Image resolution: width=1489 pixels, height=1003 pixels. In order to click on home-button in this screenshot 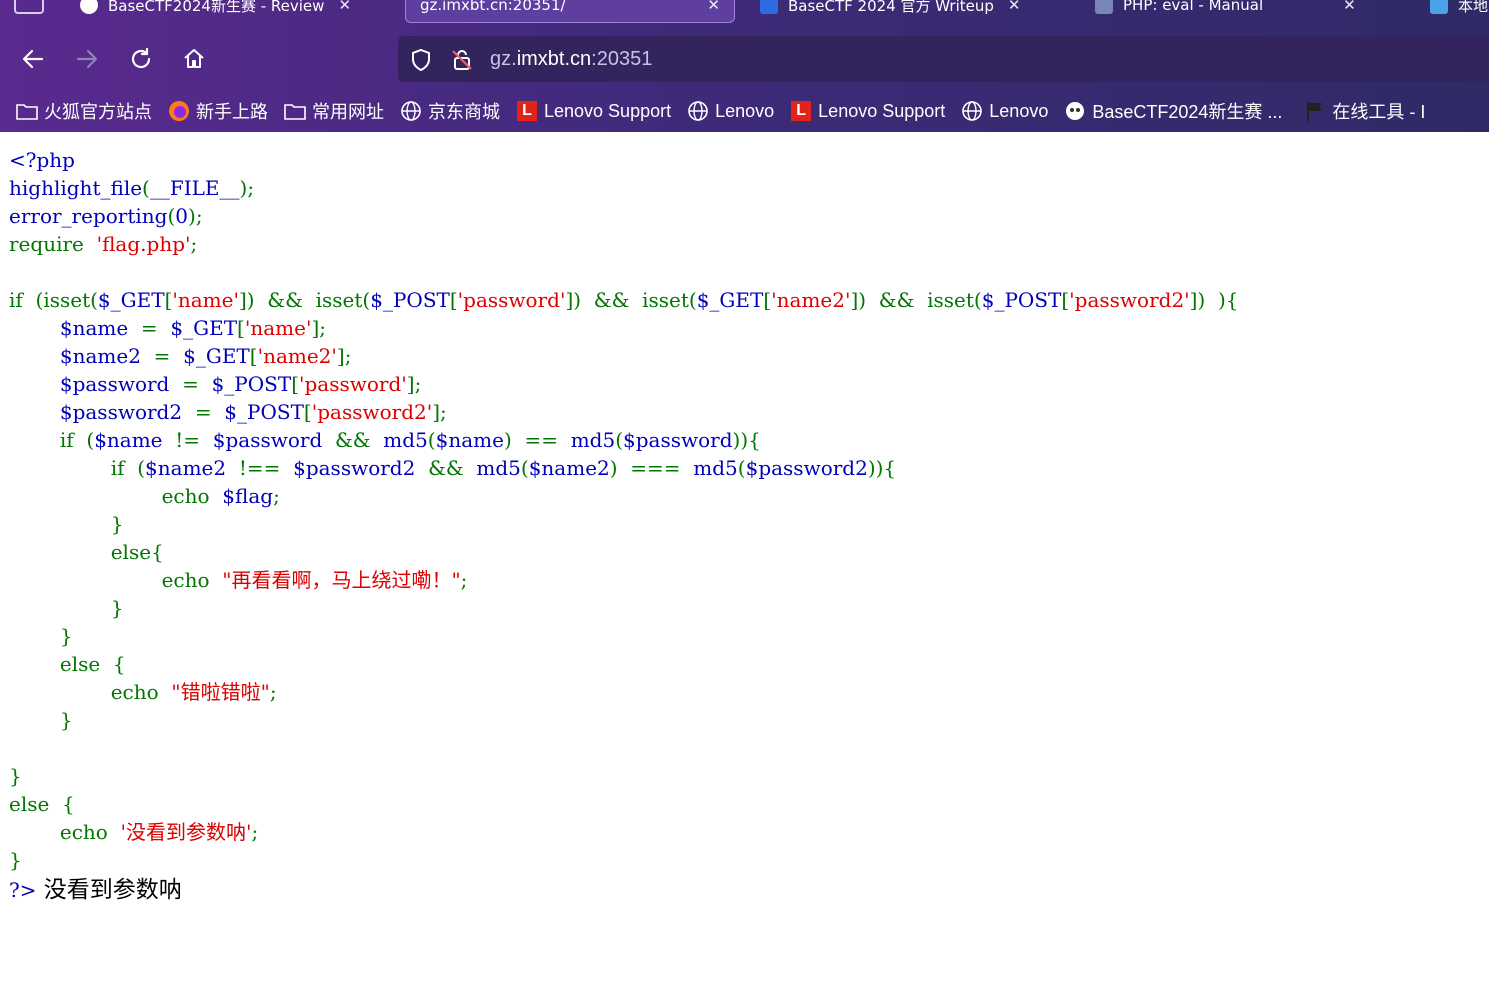, I will do `click(194, 59)`.